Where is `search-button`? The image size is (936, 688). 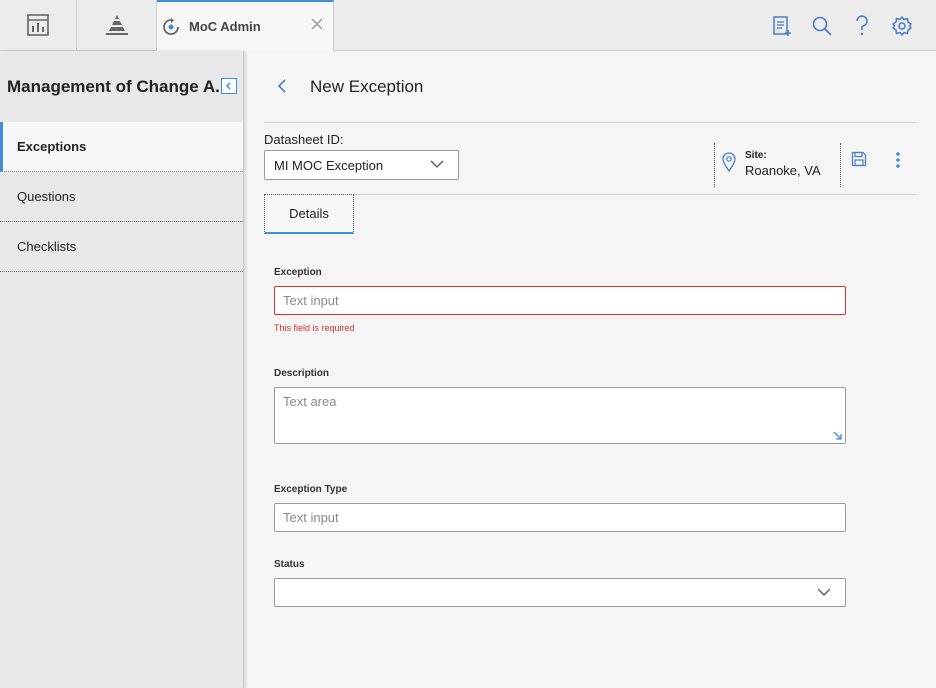 search-button is located at coordinates (822, 26).